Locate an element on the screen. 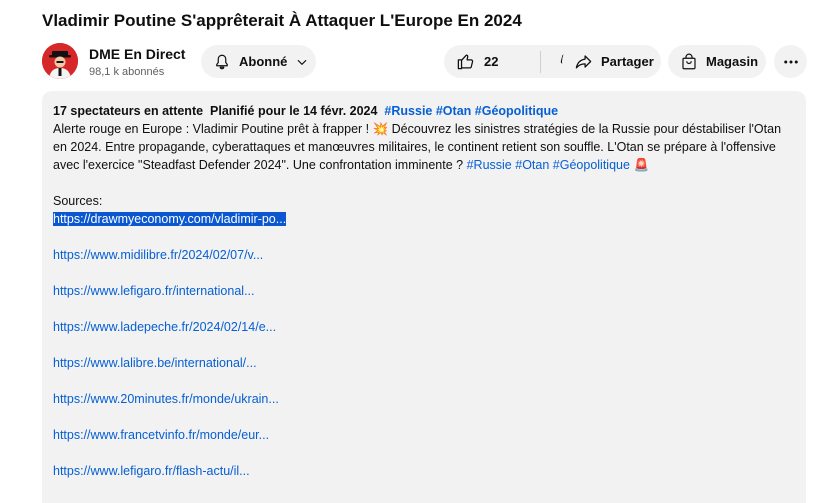  subscribed-button: Abonné is located at coordinates (258, 61).